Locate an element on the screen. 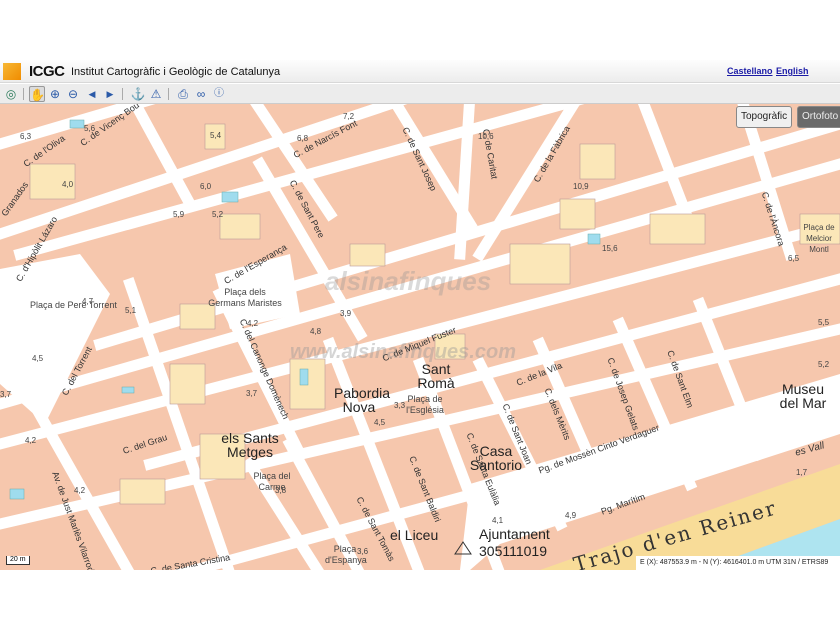 This screenshot has width=840, height=630. print-icon: ⎙ is located at coordinates (183, 94).